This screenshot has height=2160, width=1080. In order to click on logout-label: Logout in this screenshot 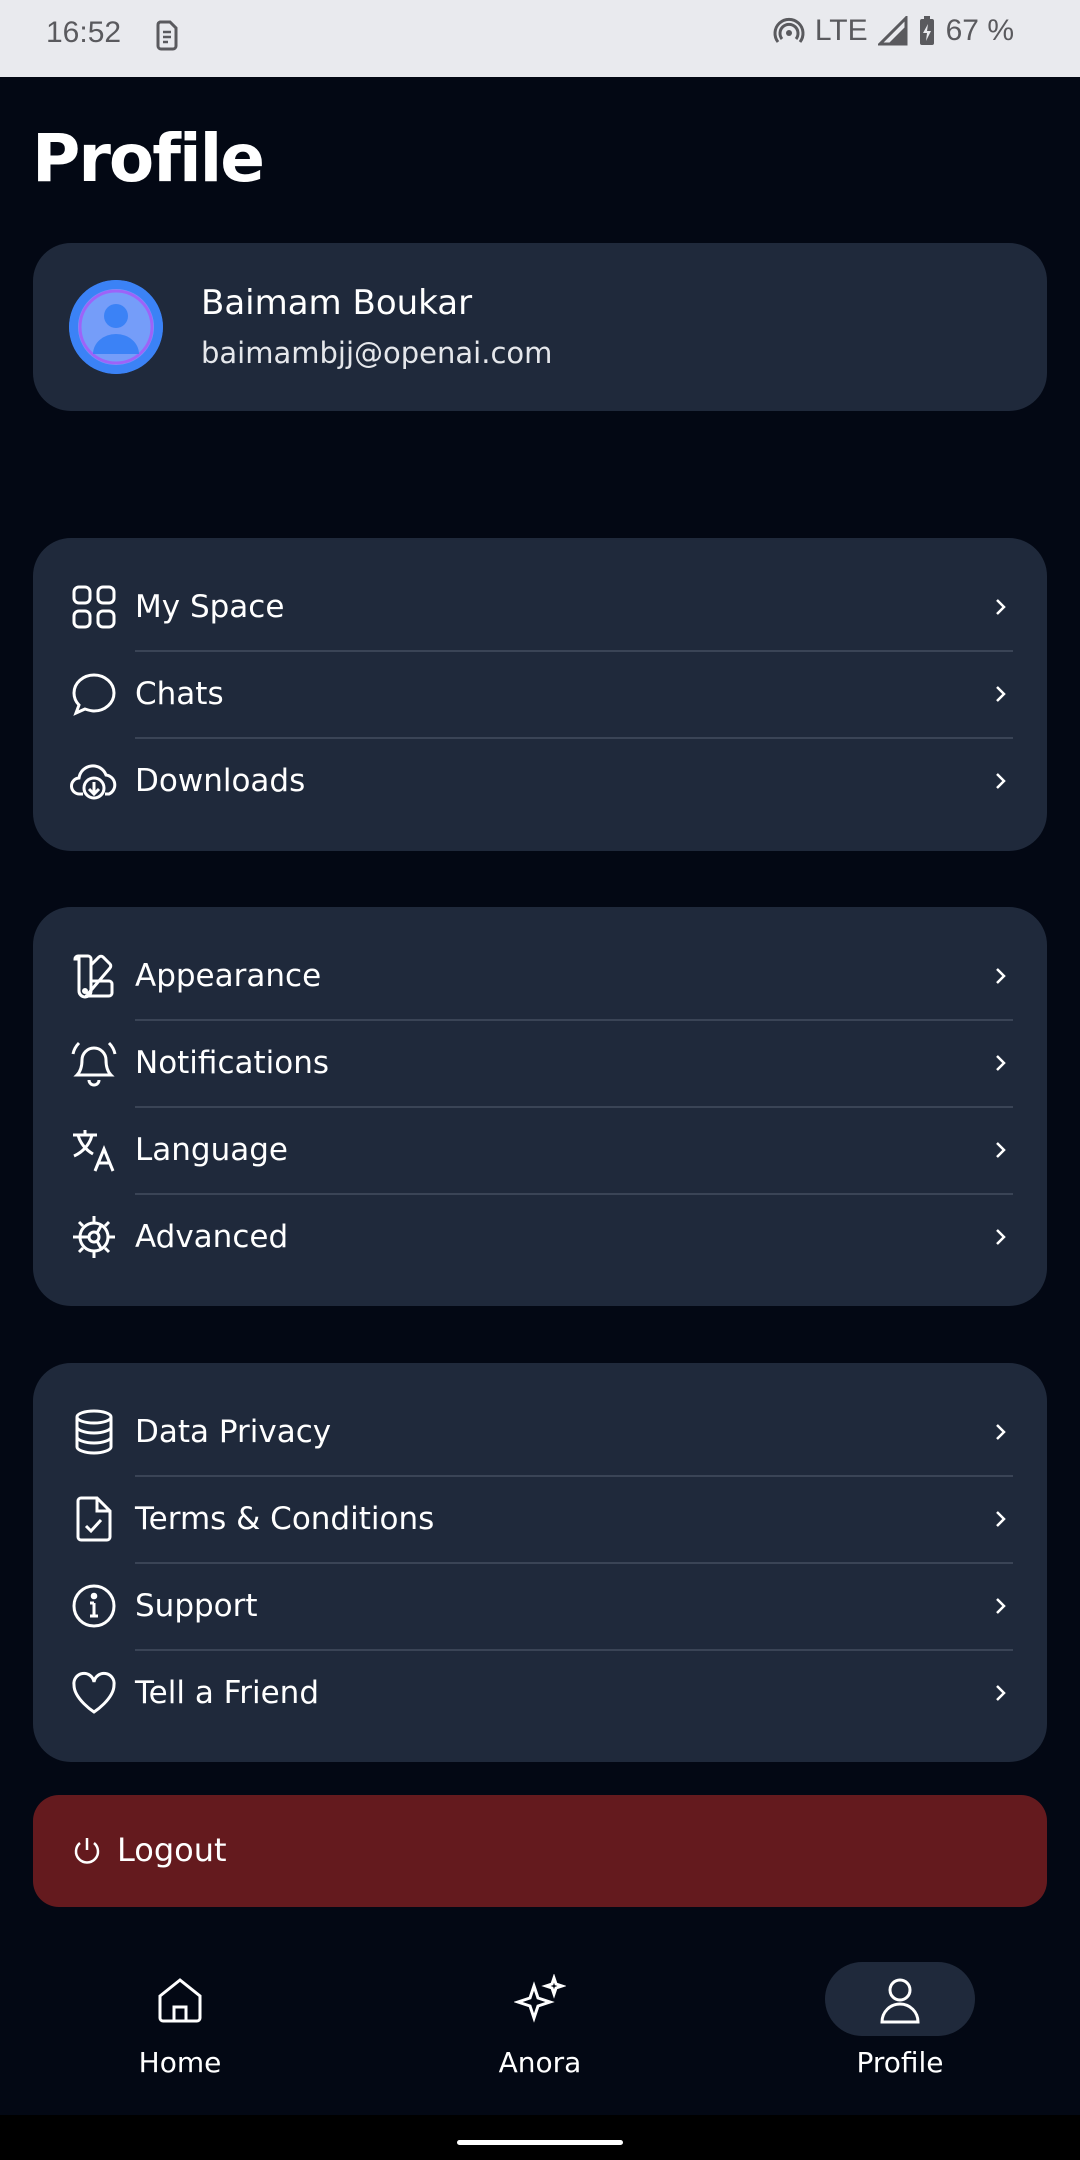, I will do `click(172, 1850)`.